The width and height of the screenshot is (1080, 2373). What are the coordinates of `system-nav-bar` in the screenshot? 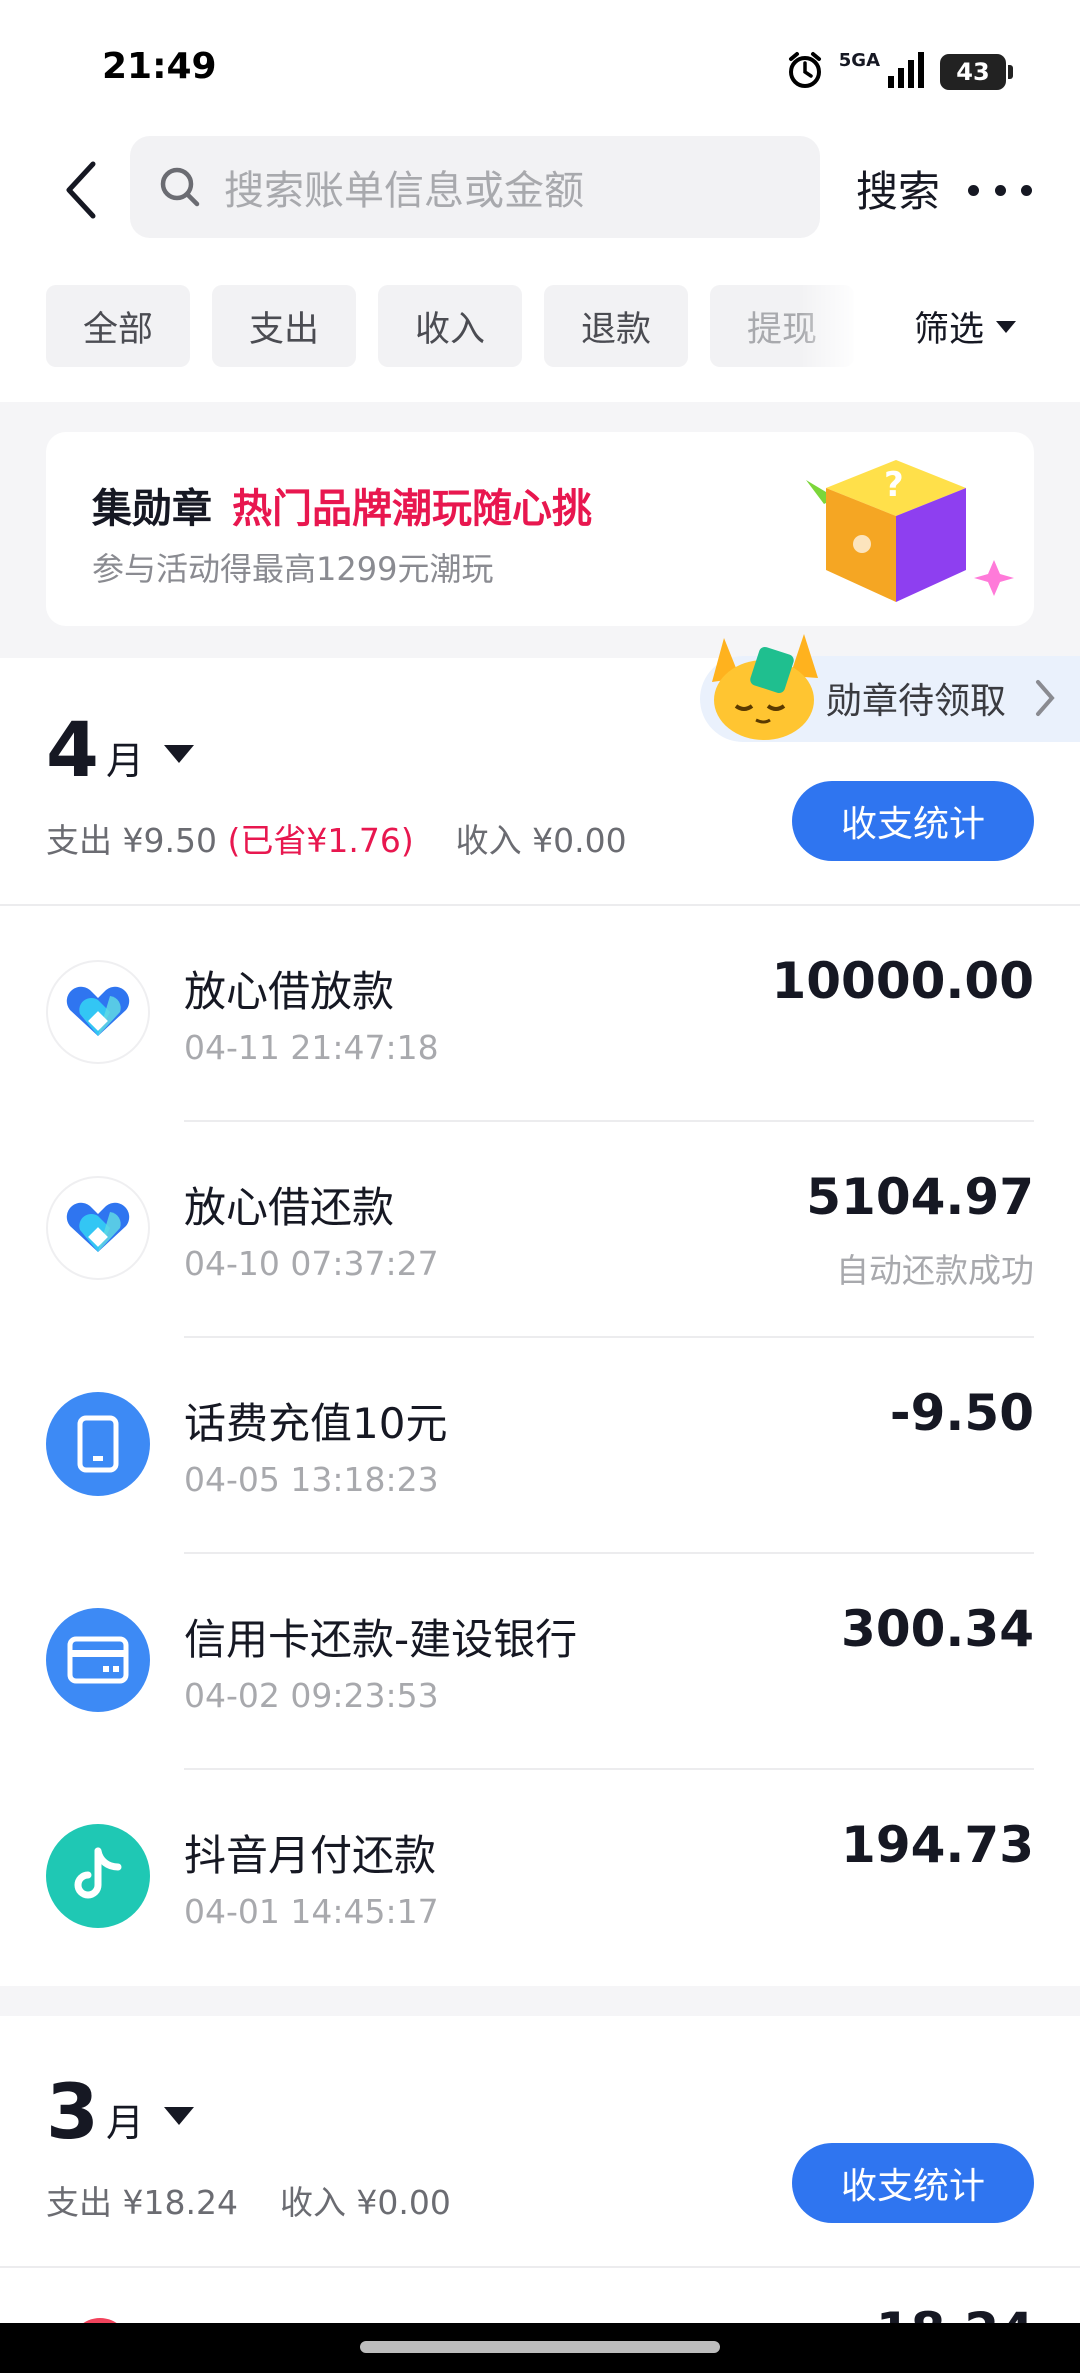 It's located at (540, 2348).